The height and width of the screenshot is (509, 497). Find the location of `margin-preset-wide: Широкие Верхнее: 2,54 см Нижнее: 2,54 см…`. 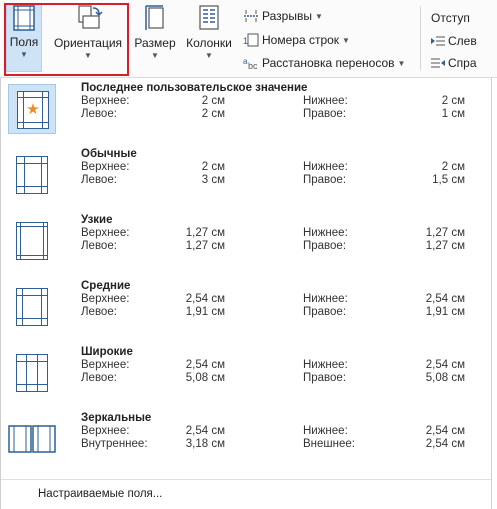

margin-preset-wide: Широкие Верхнее: 2,54 см Нижнее: 2,54 см… is located at coordinates (246, 375).